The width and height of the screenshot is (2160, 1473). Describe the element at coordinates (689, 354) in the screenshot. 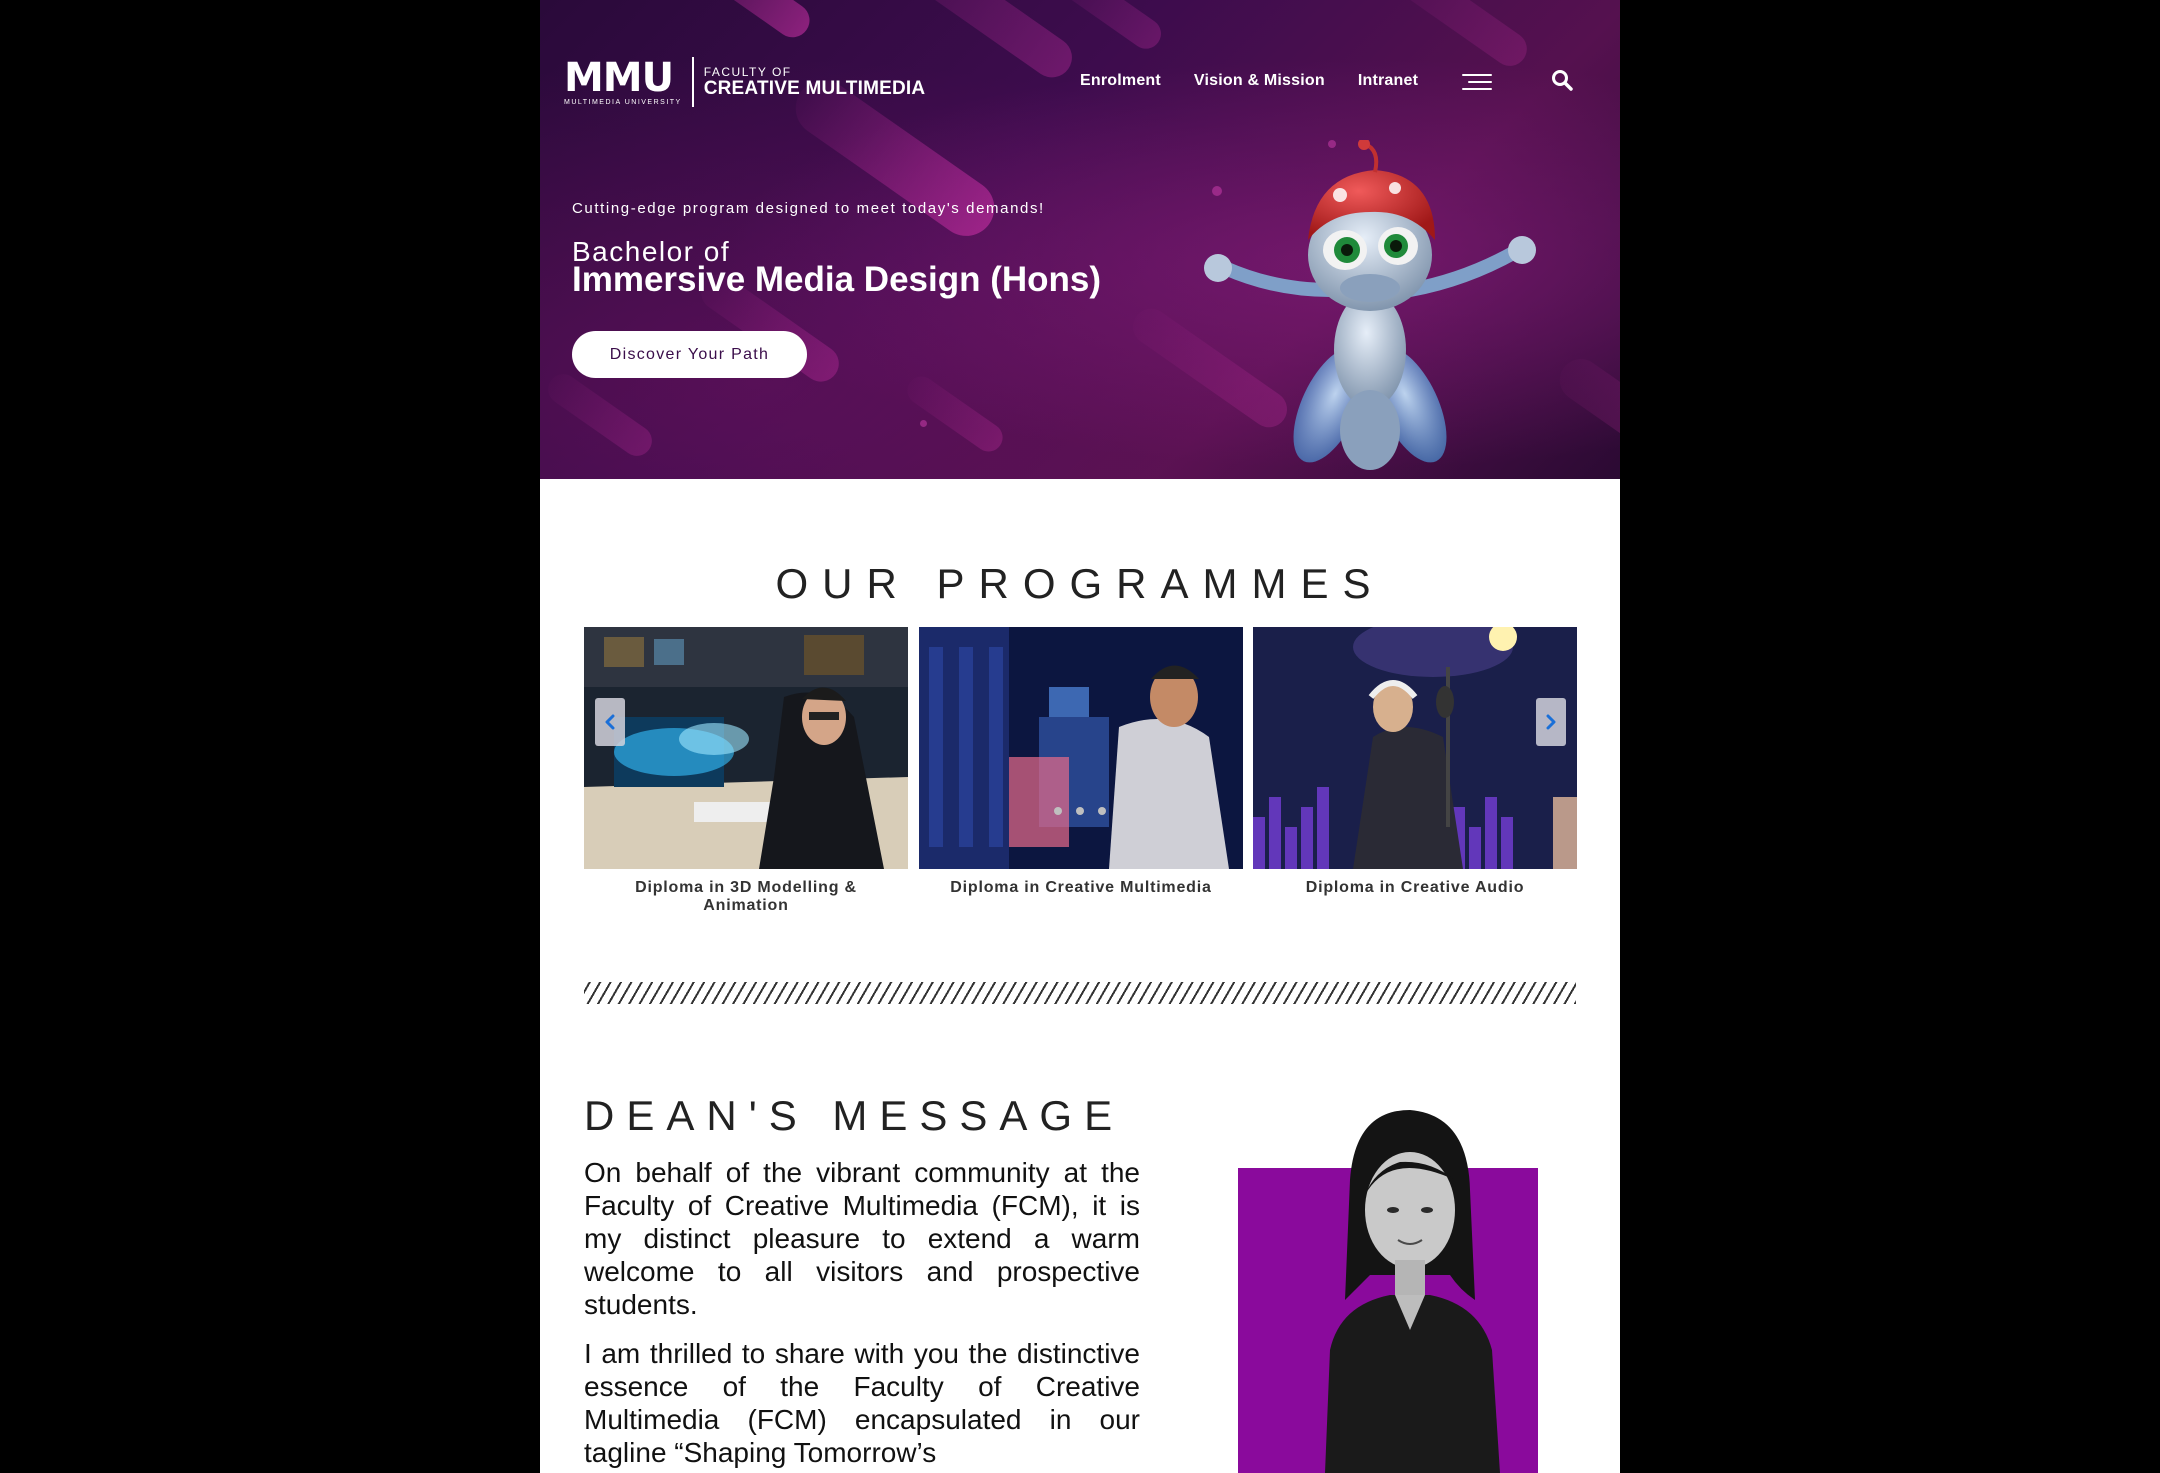

I see `discover-your-path-button: Discover Your Path` at that location.